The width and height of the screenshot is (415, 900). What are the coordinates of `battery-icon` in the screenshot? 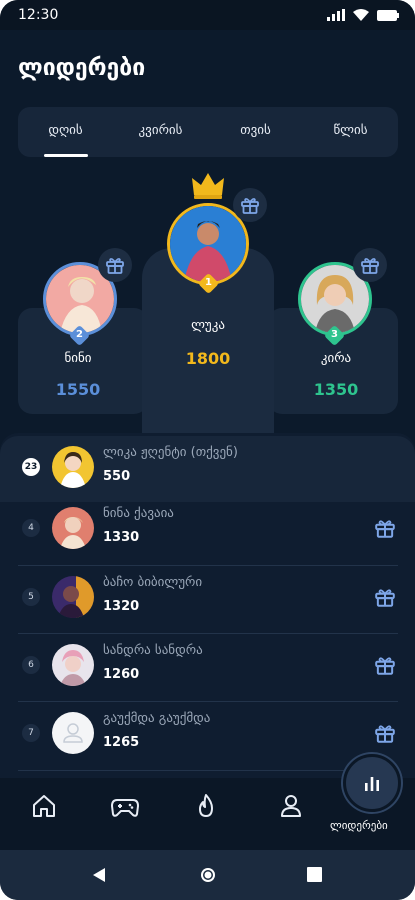 It's located at (388, 15).